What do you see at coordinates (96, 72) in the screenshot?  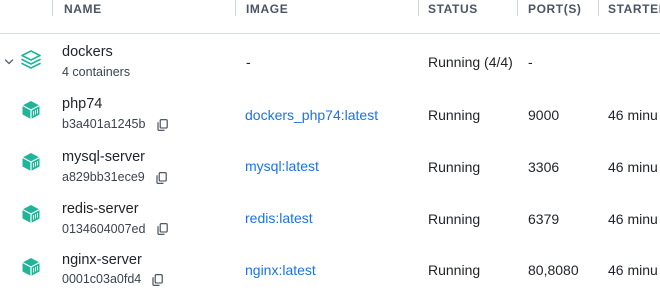 I see `group-container-count: 4 containers` at bounding box center [96, 72].